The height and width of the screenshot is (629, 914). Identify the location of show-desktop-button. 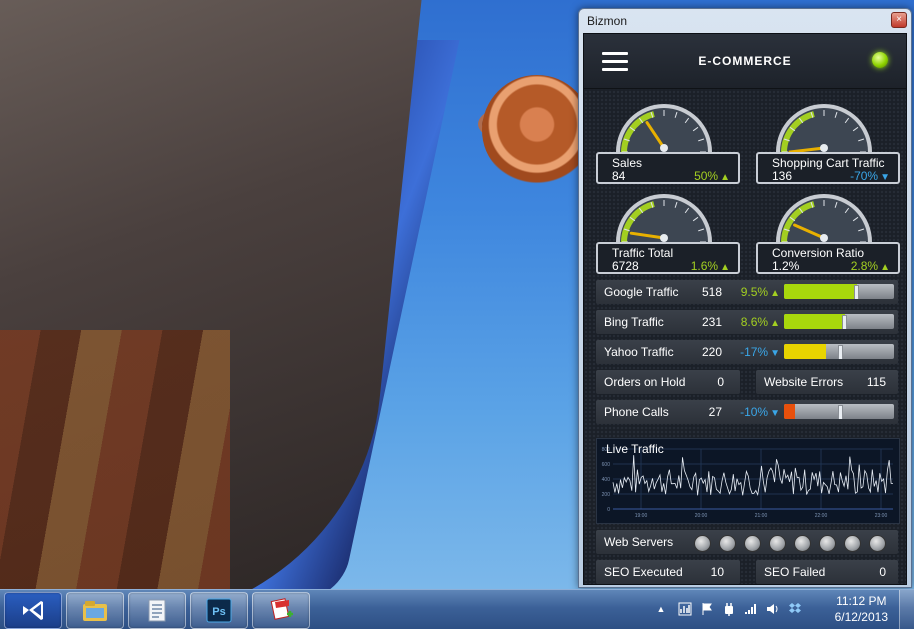
(906, 609).